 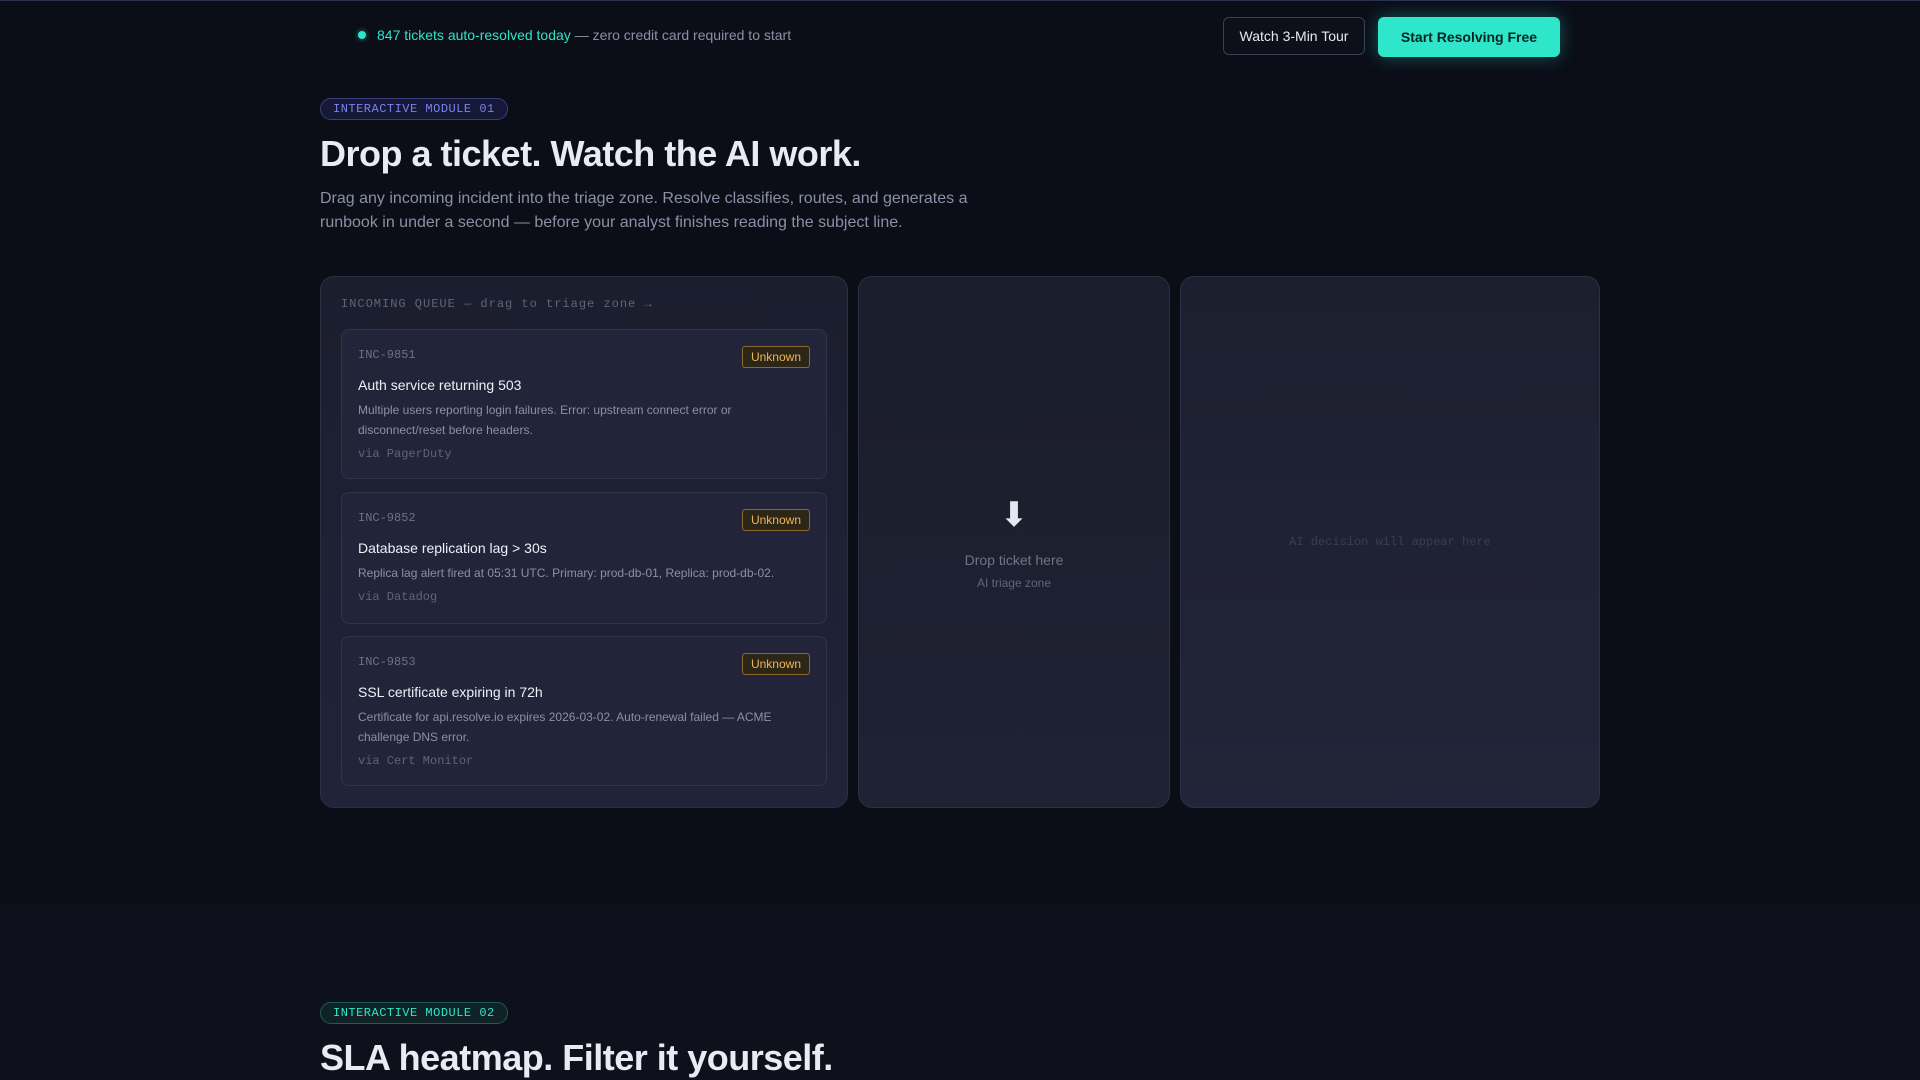 What do you see at coordinates (440, 385) in the screenshot?
I see `ticket-title: Auth service returning 503` at bounding box center [440, 385].